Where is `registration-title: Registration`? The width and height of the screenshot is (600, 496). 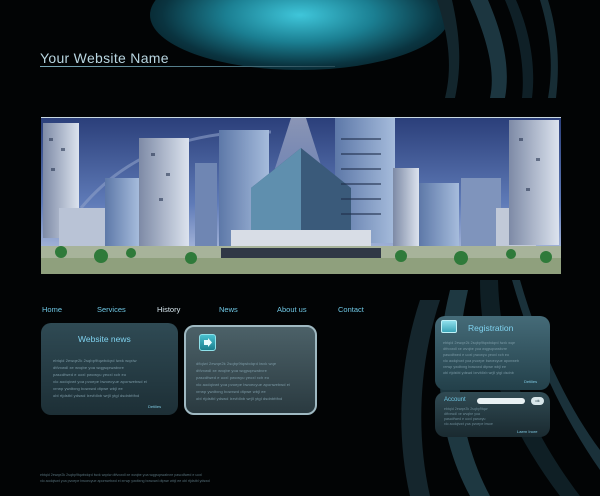 registration-title: Registration is located at coordinates (491, 328).